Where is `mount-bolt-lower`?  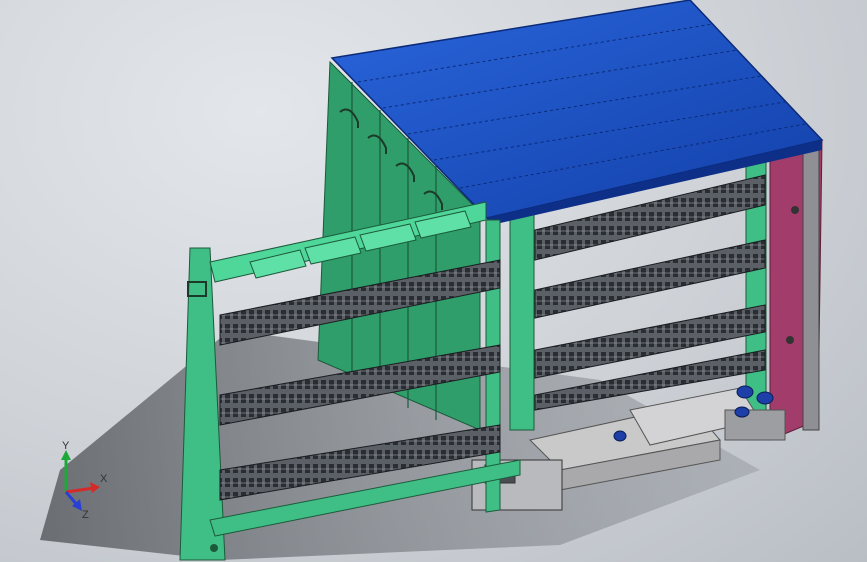
mount-bolt-lower is located at coordinates (790, 340).